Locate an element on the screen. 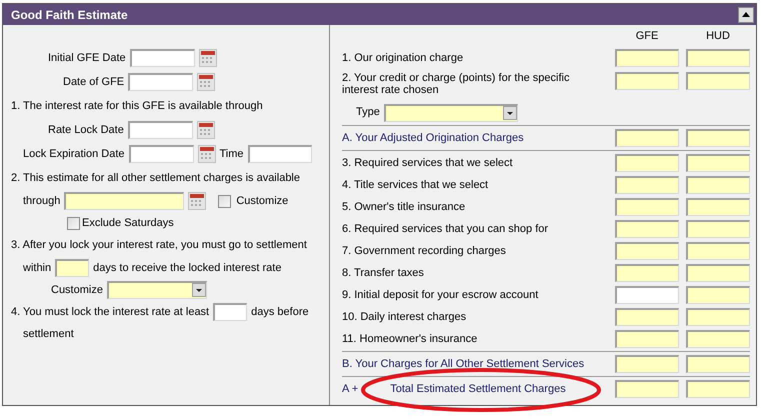 Image resolution: width=765 pixels, height=419 pixels. field-label: Date of GFE is located at coordinates (93, 82).